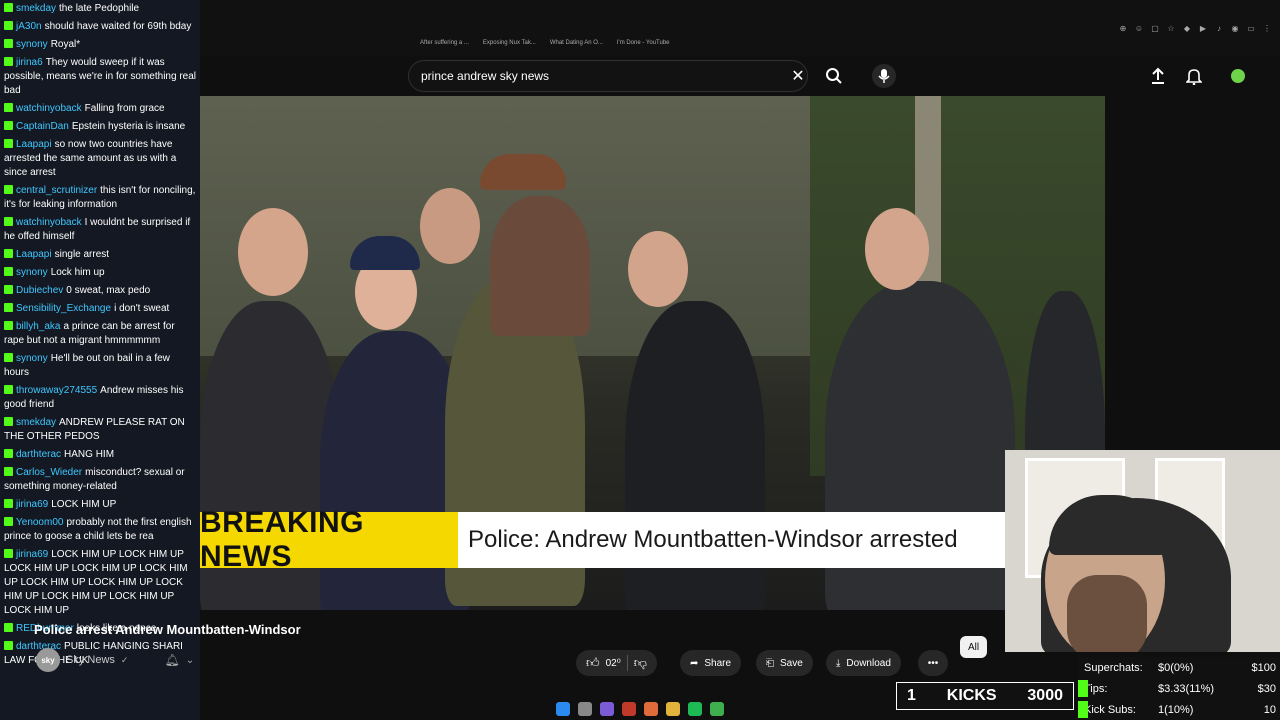 This screenshot has height=720, width=1280. I want to click on chat-message: darthterac HANG HIM, so click(100, 455).